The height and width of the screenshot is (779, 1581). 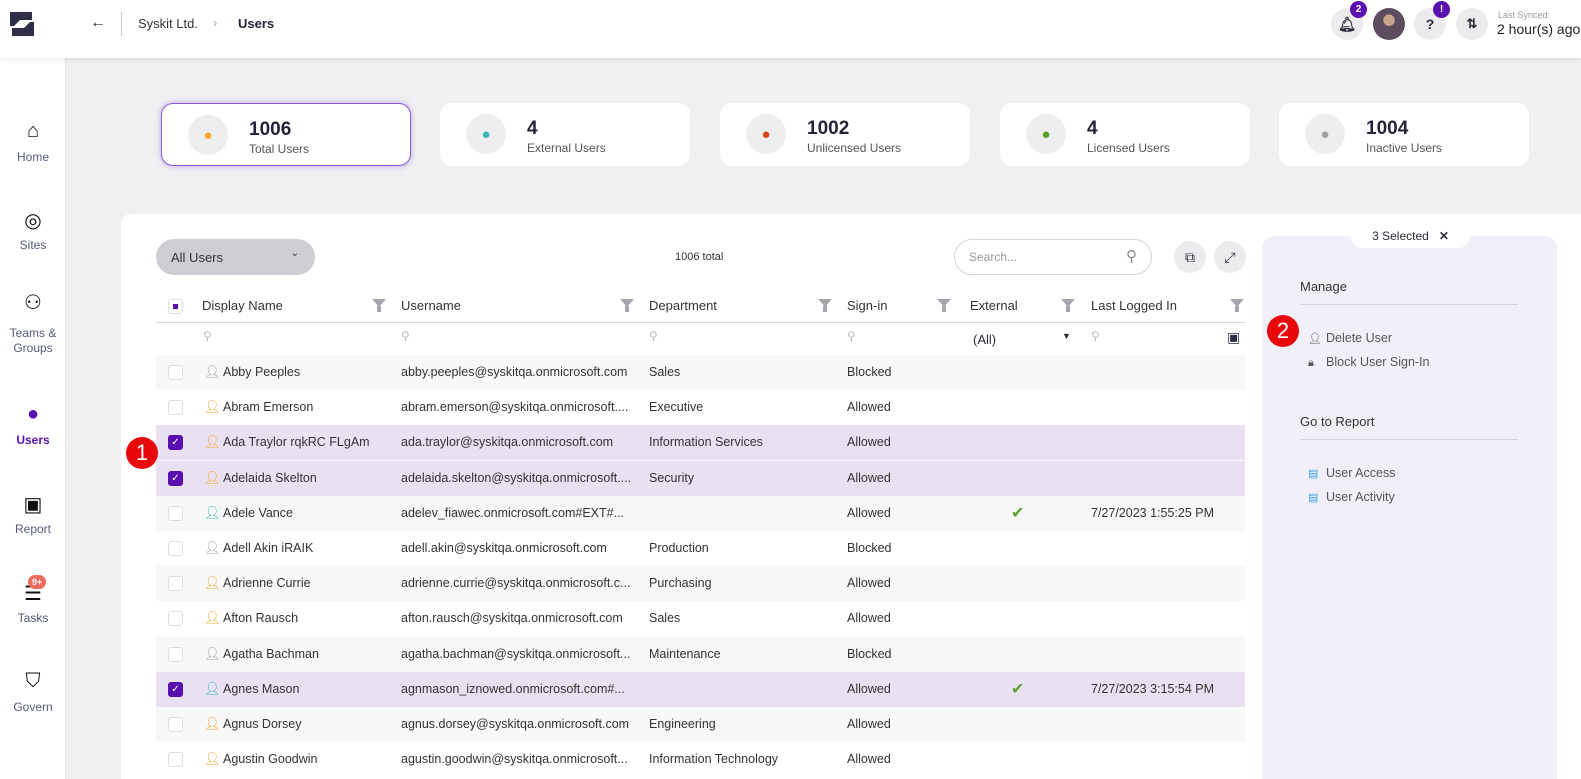 I want to click on search-input: Search... ⚲, so click(x=1053, y=257).